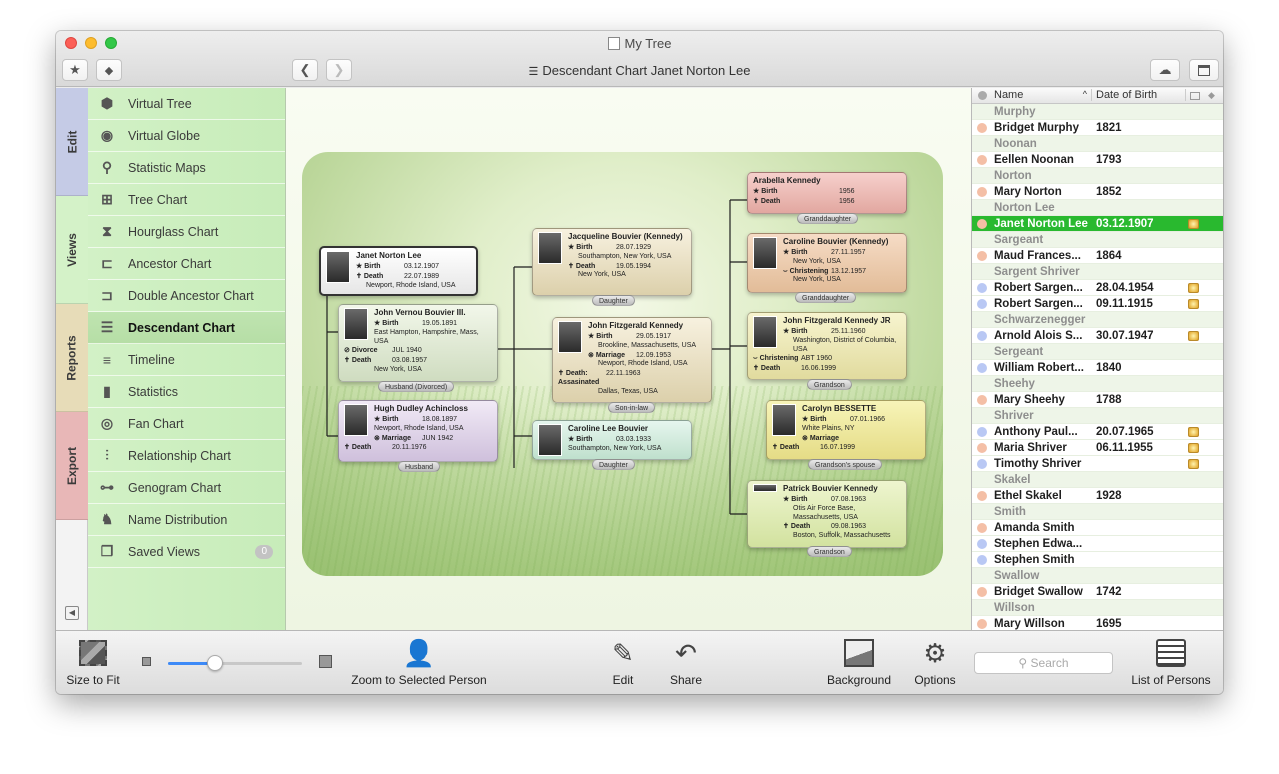 The height and width of the screenshot is (774, 1279). What do you see at coordinates (214, 663) in the screenshot?
I see `zoom-slider-knob` at bounding box center [214, 663].